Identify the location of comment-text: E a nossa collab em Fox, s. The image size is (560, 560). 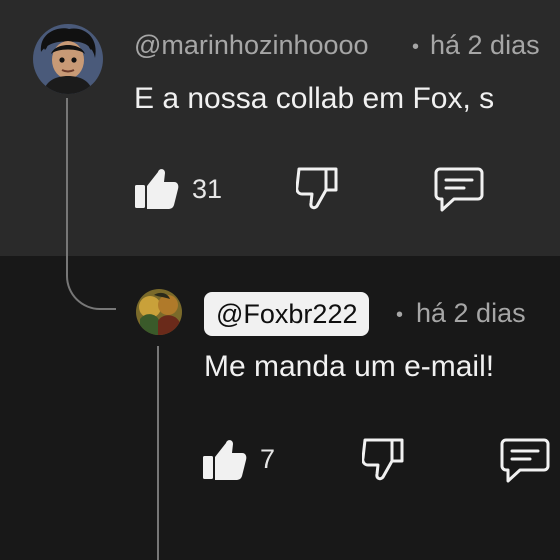
(314, 98).